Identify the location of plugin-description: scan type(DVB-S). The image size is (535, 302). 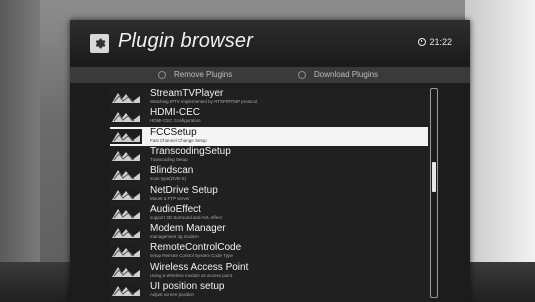
(168, 179).